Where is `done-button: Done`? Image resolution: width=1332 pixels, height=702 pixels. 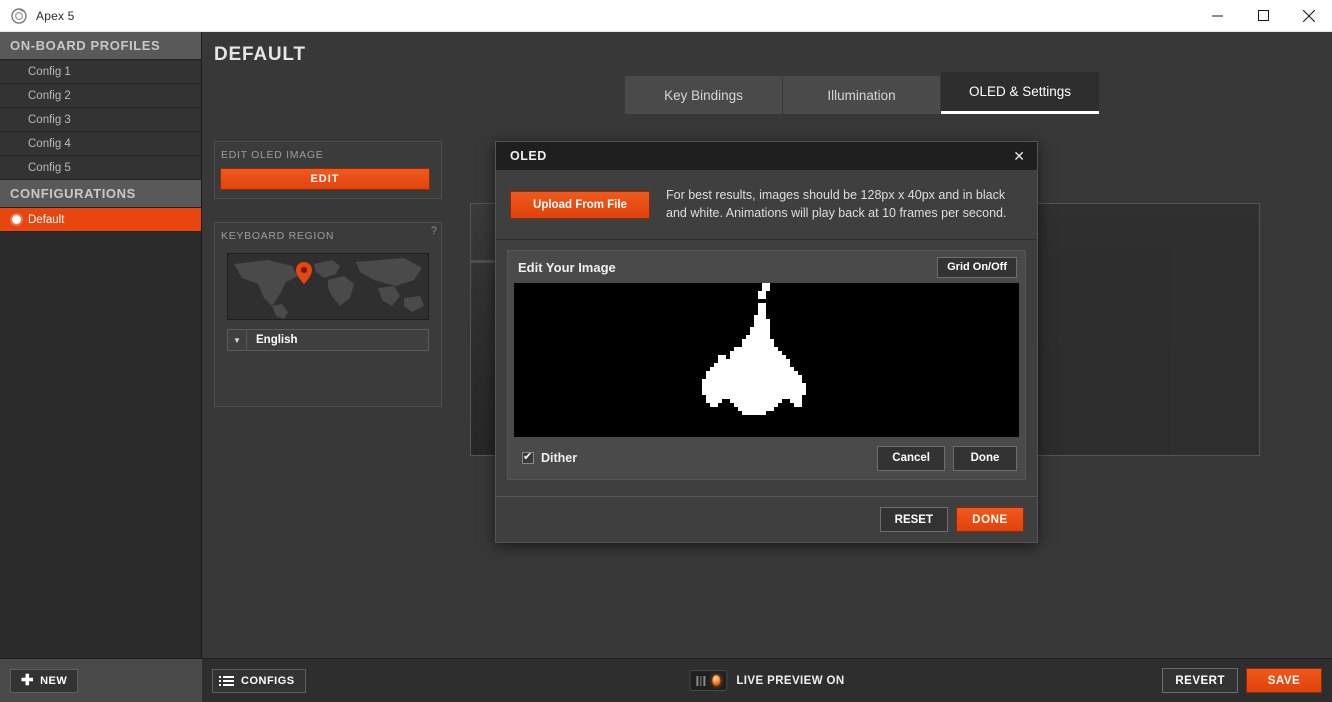
done-button: Done is located at coordinates (985, 458).